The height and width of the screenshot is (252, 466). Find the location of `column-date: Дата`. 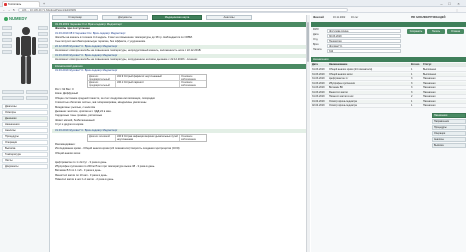

column-date: Дата is located at coordinates (320, 64).